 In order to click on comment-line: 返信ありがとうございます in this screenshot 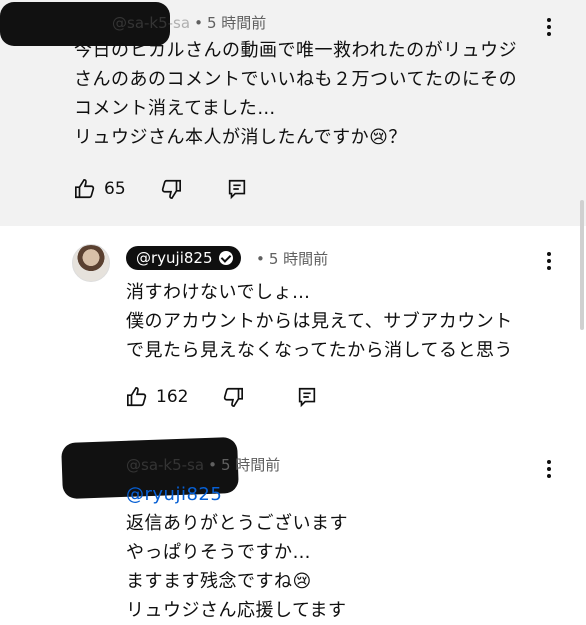, I will do `click(237, 523)`.